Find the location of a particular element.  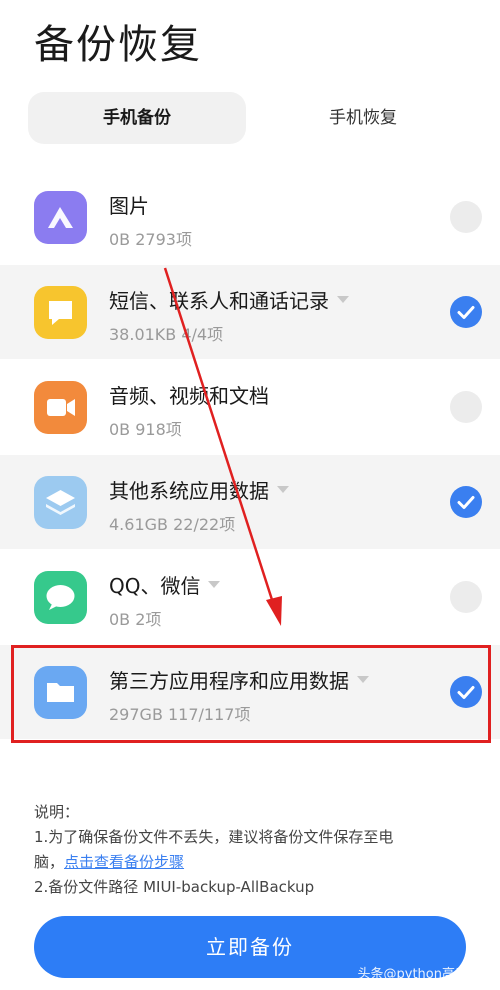

list-item-qq-wechat: QQ、微信 0B 2项 is located at coordinates (250, 597).